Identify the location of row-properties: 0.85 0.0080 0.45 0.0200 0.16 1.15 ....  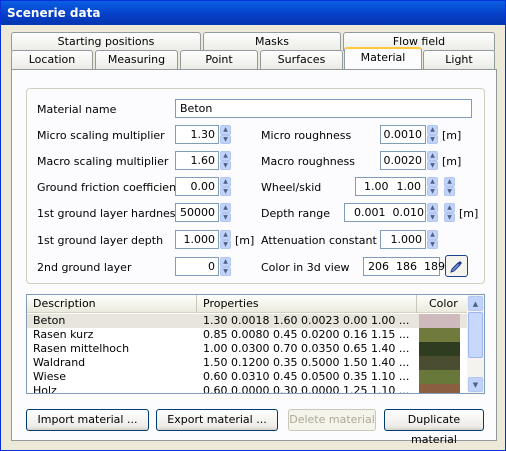
(306, 334).